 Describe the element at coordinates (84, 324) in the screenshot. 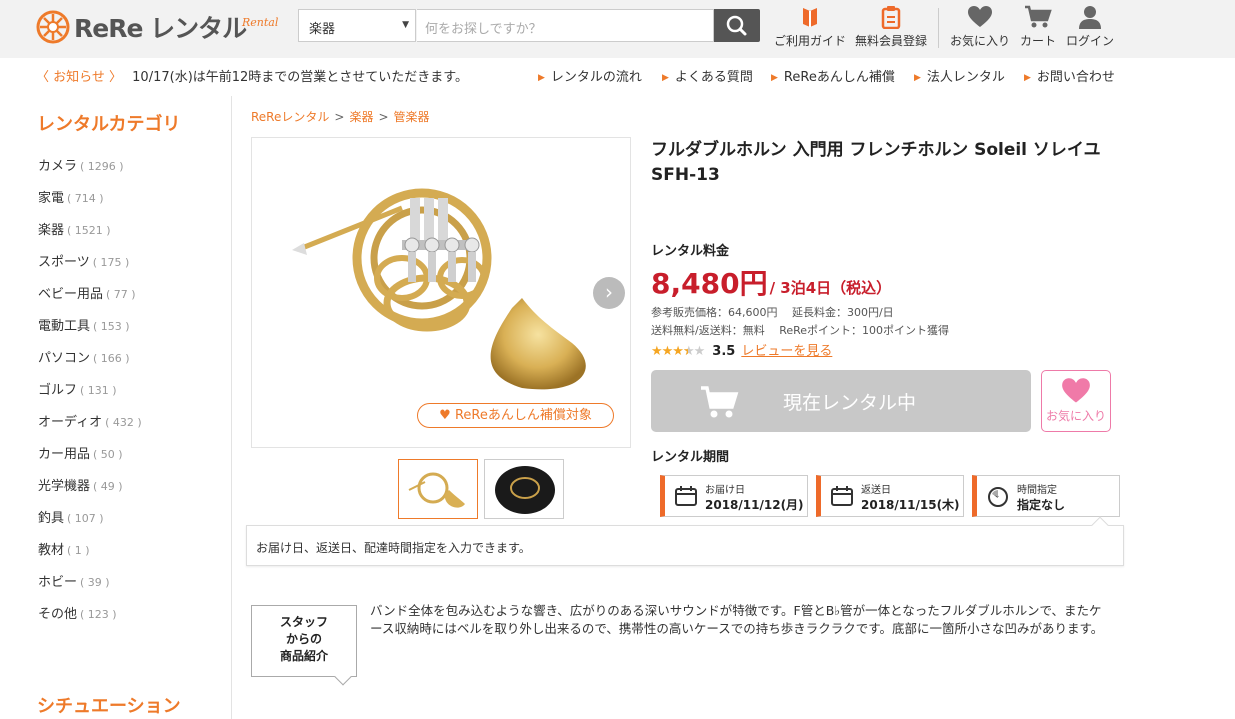

I see `sidebar-item-power-tools: 電動工具( 153 )` at that location.